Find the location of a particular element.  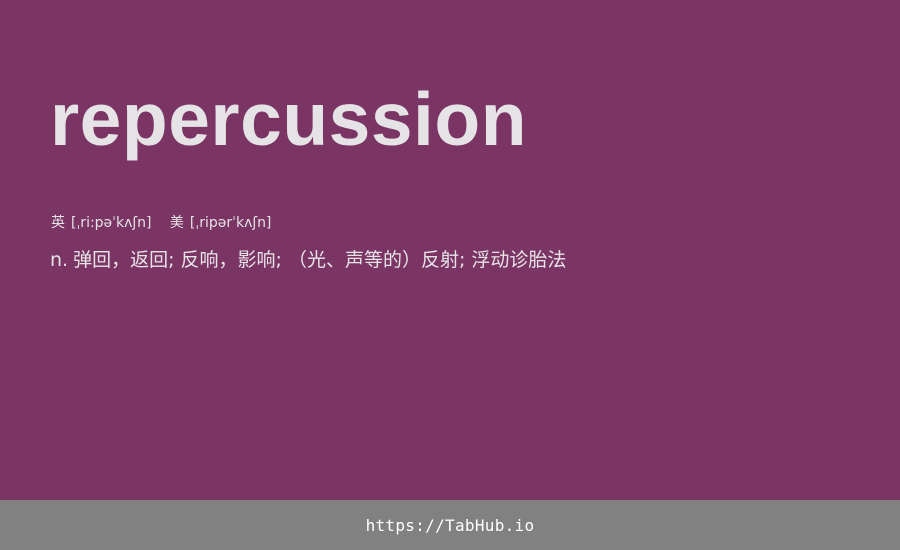

entry-word: repercussion is located at coordinates (289, 119).